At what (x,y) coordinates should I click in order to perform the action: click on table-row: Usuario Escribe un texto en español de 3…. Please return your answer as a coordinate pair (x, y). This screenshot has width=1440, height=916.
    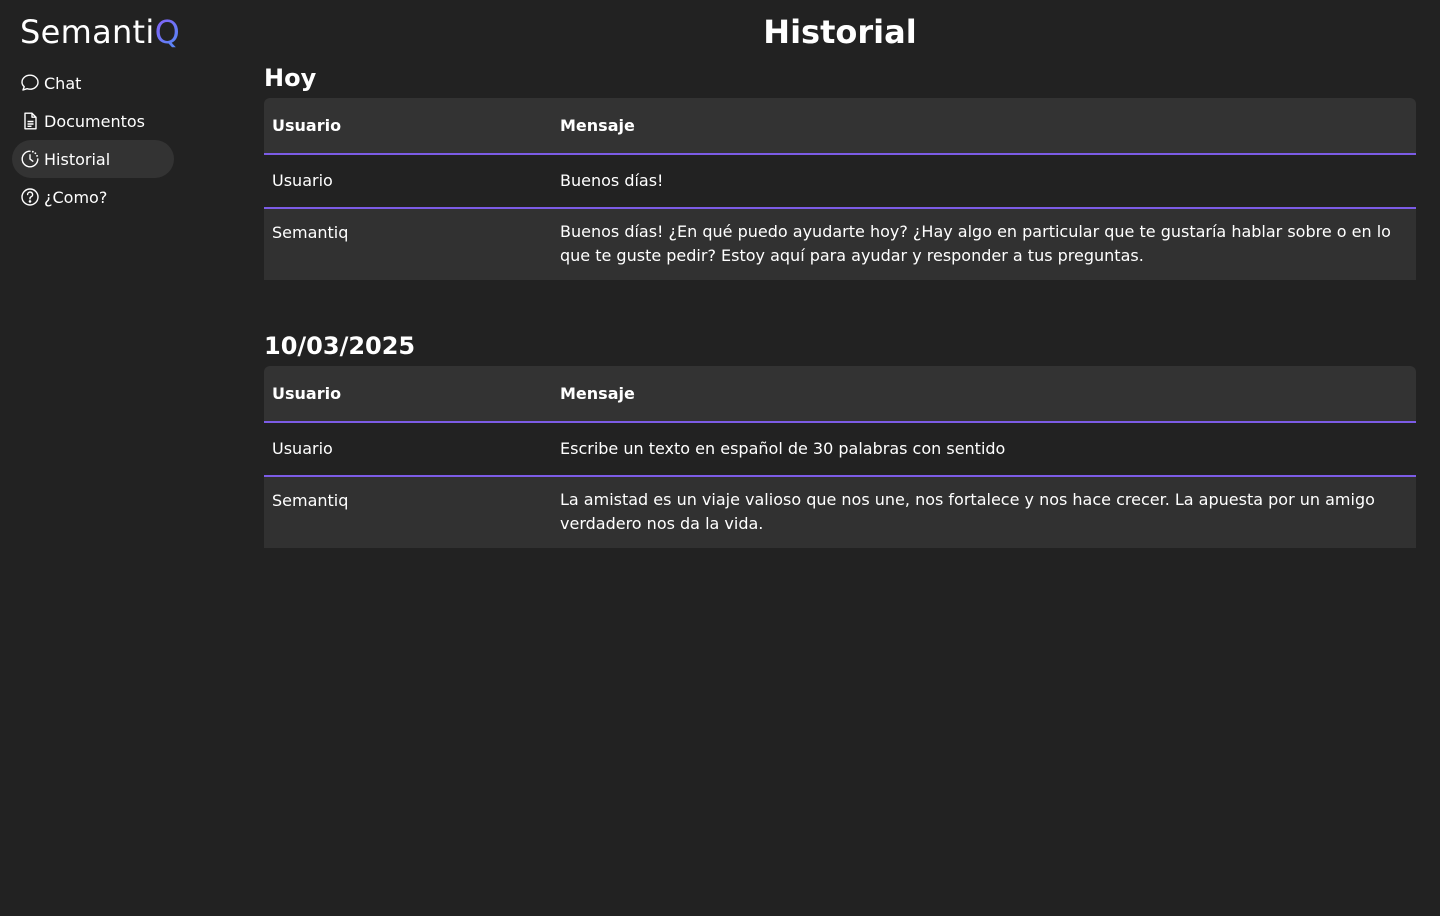
    Looking at the image, I should click on (840, 449).